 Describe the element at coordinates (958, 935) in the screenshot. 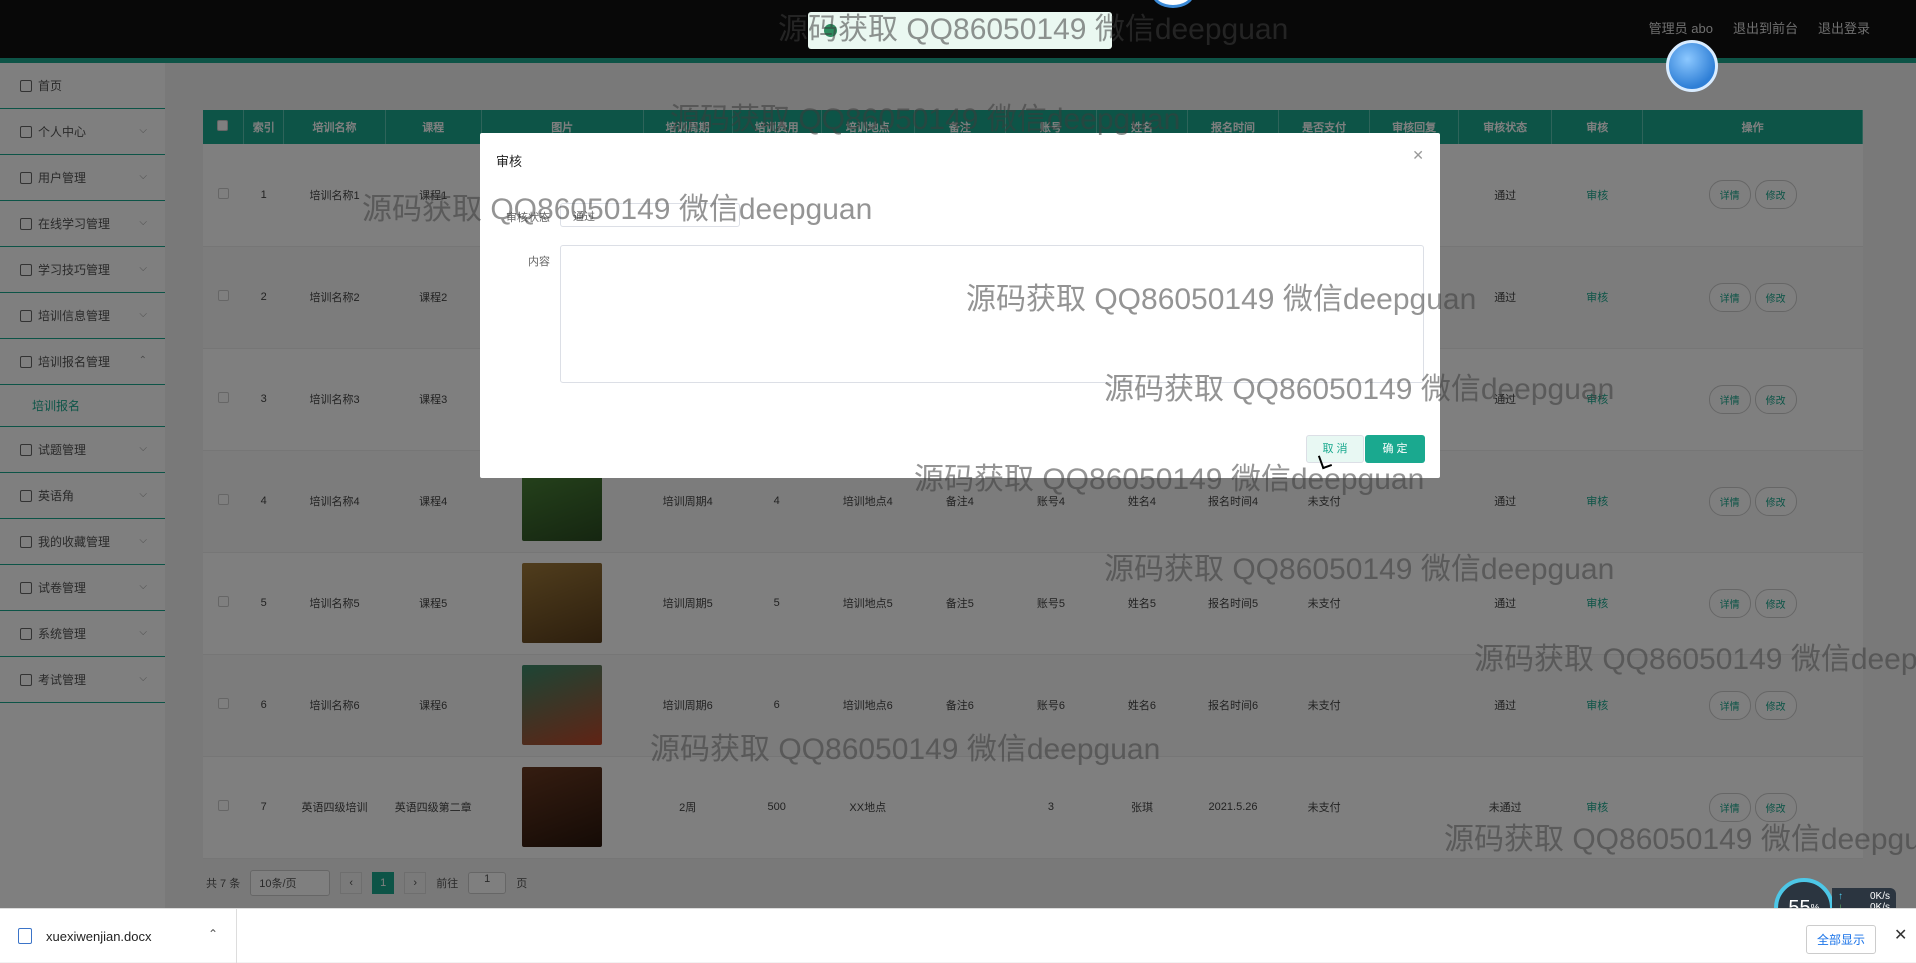

I see `download-bar: xuexiwenjian.docx ⌃ 全部显示 ✕` at that location.